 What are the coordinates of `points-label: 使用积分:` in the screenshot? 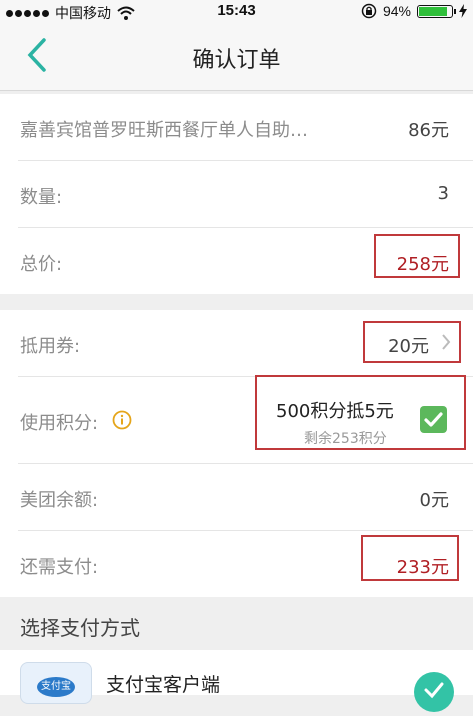 It's located at (59, 423).